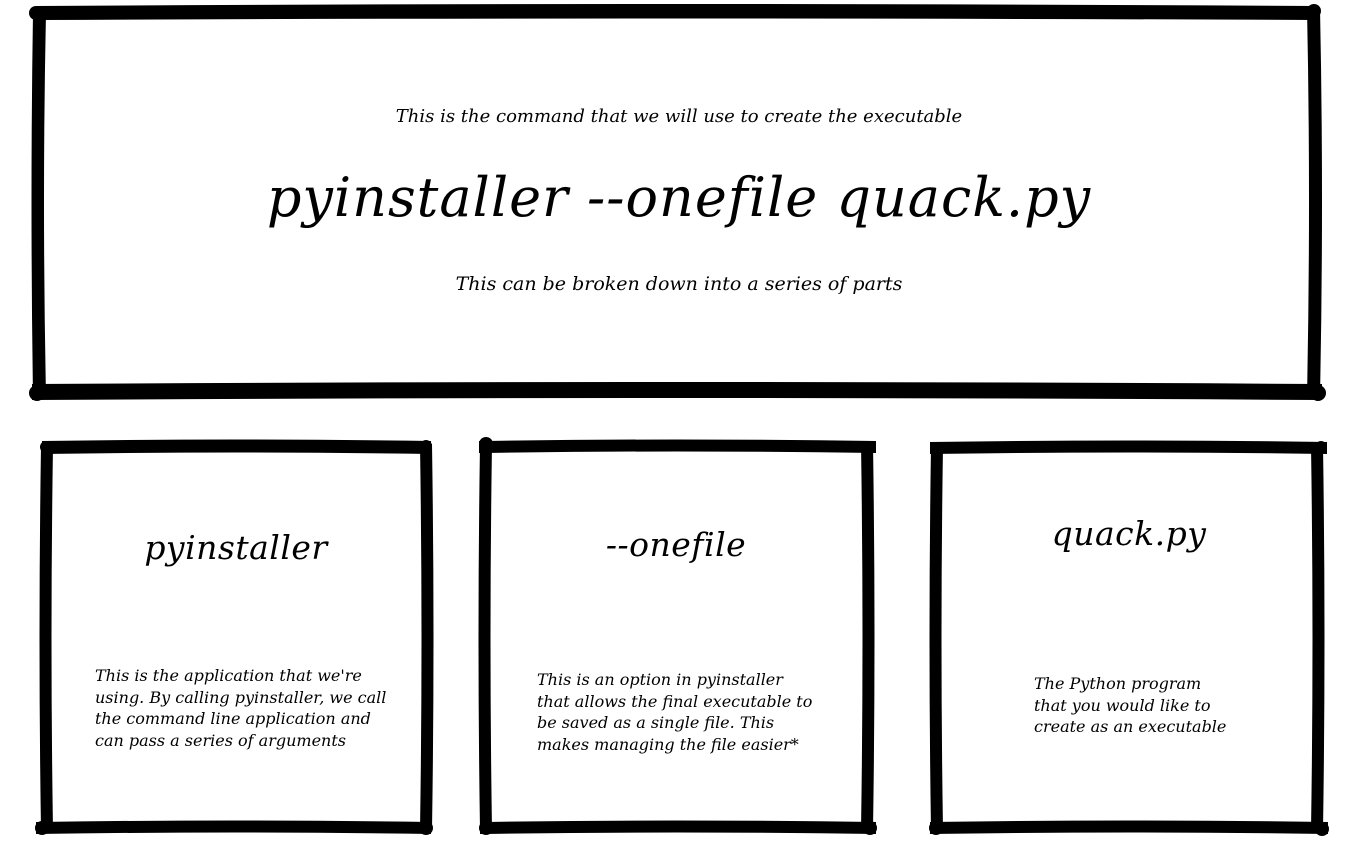 This screenshot has height=849, width=1358. Describe the element at coordinates (233, 718) in the screenshot. I see `description-line: the command line application and` at that location.